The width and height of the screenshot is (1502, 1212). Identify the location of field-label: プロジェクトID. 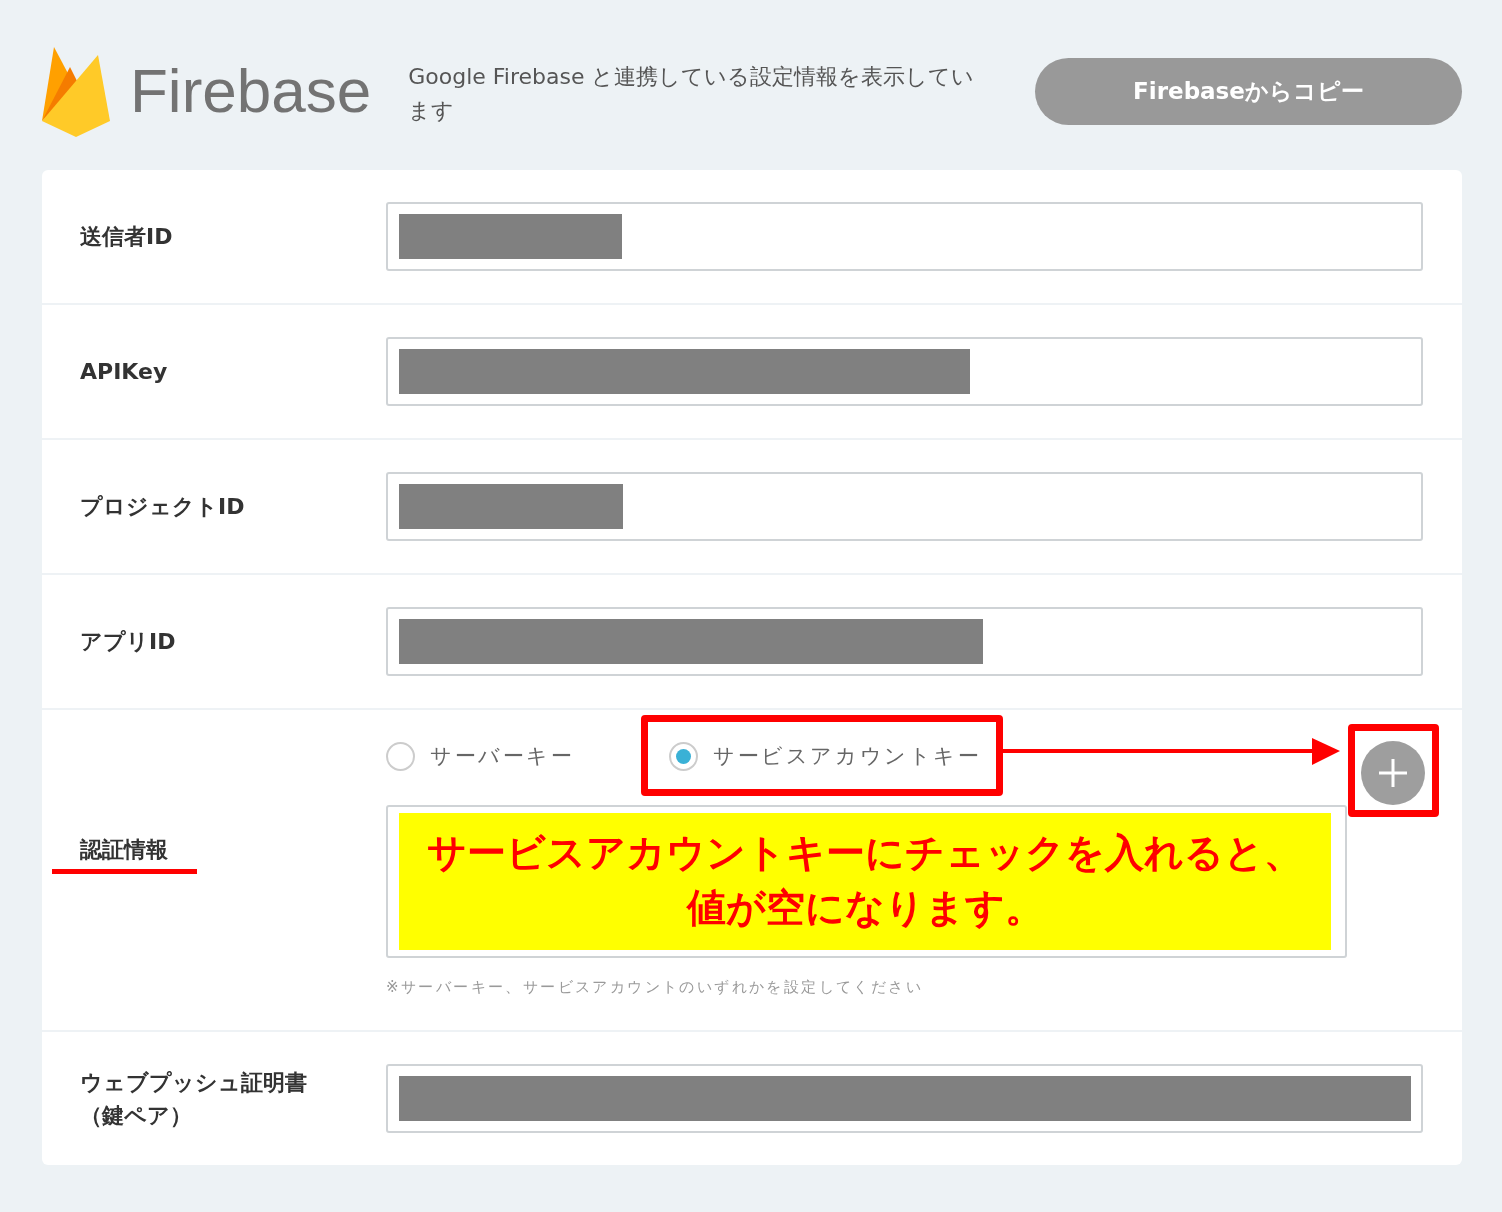
(162, 507).